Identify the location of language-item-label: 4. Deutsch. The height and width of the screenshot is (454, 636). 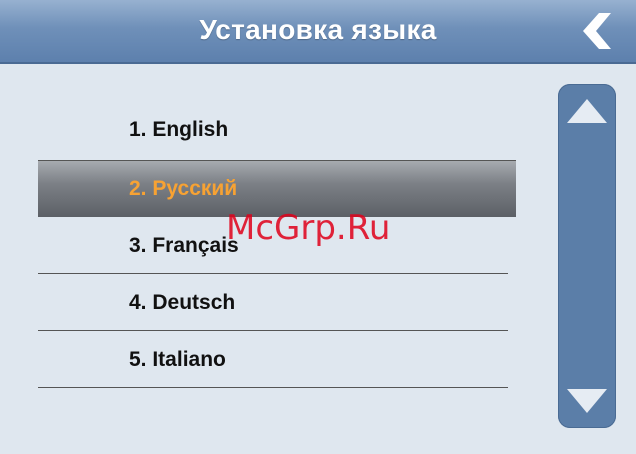
(182, 302).